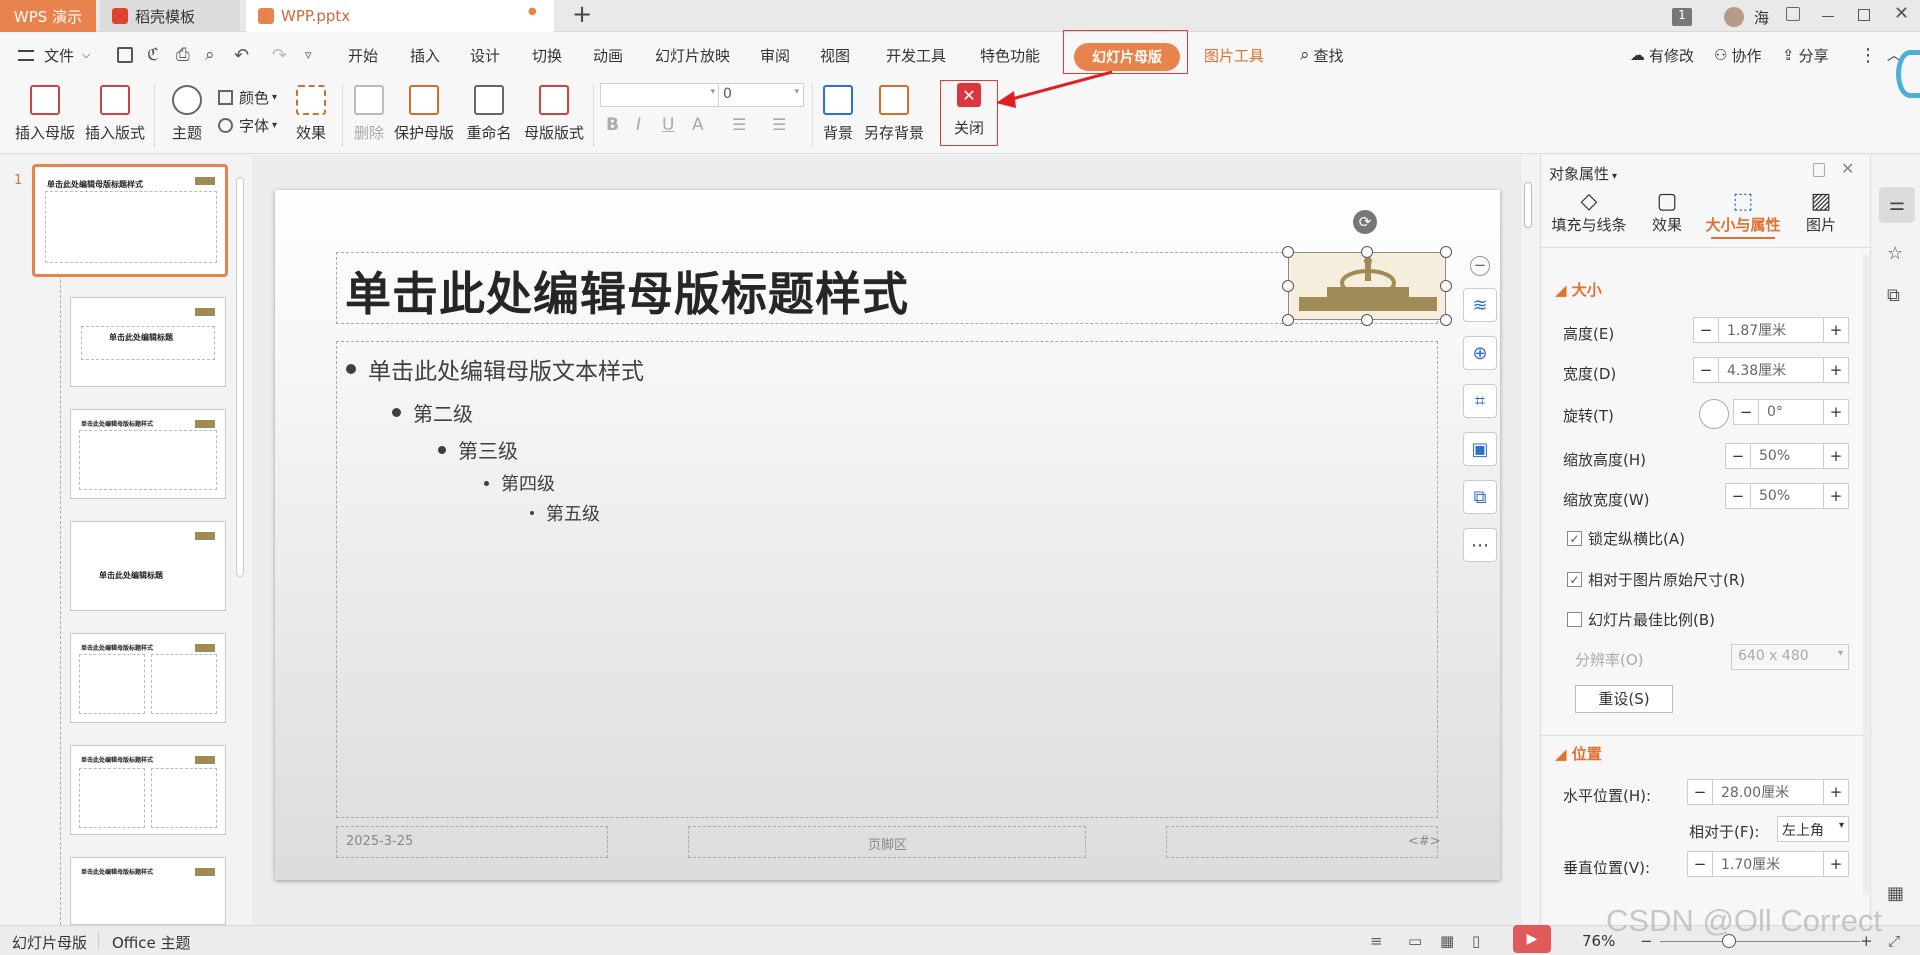 This screenshot has height=955, width=1920. I want to click on crop-icon: ⌗, so click(1480, 401).